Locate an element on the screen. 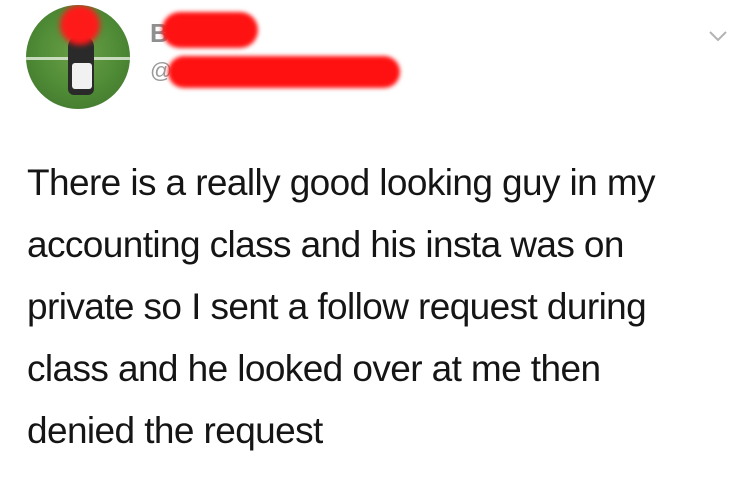  display-name-redaction is located at coordinates (210, 30).